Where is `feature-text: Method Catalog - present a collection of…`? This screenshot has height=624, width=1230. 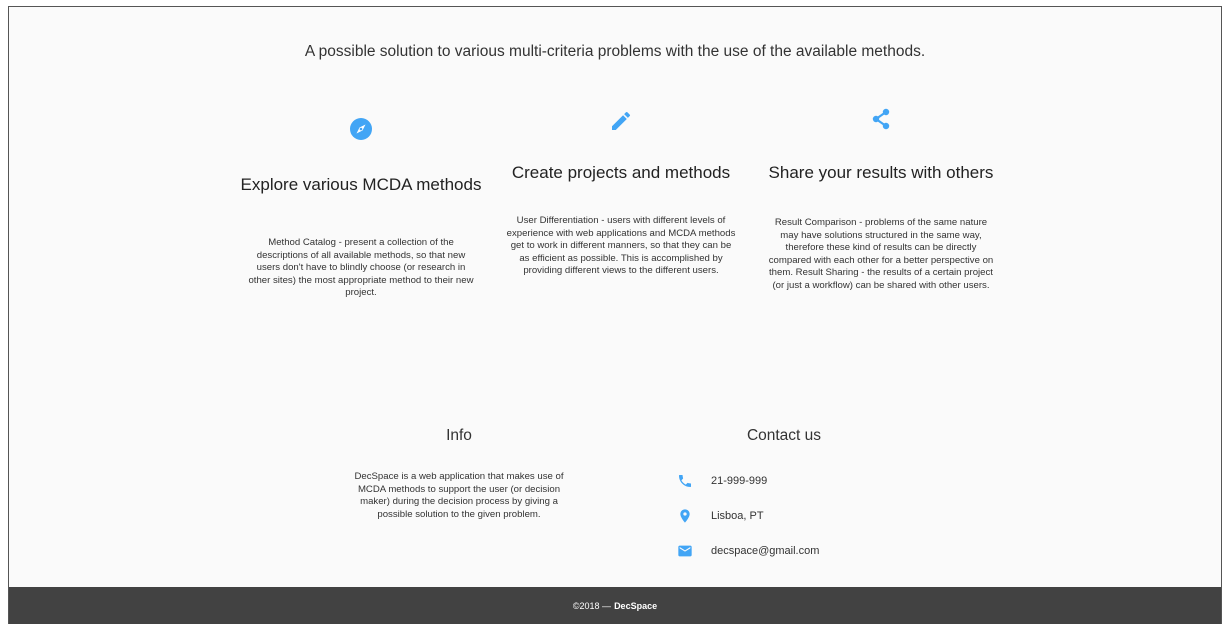
feature-text: Method Catalog - present a collection of… is located at coordinates (361, 268).